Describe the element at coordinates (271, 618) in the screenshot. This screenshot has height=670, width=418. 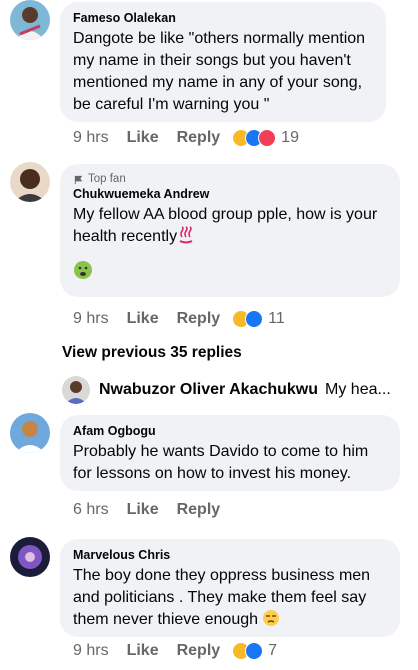
I see `unamused-face-icon` at that location.